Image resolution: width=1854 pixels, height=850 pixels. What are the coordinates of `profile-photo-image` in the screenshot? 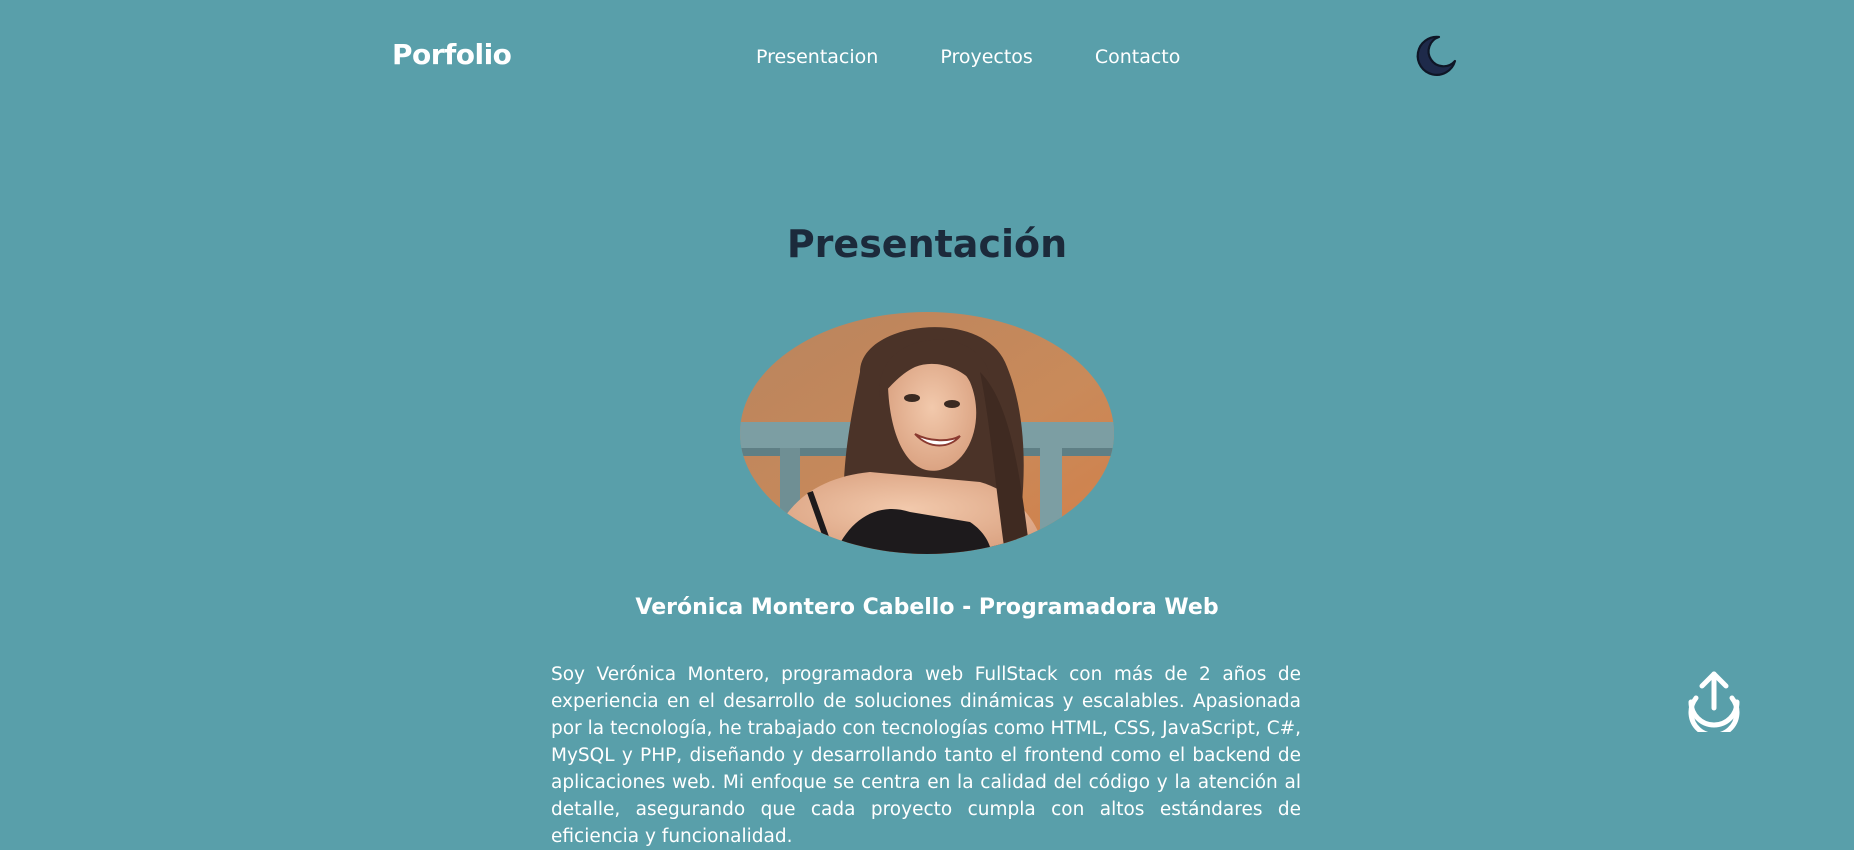 It's located at (927, 433).